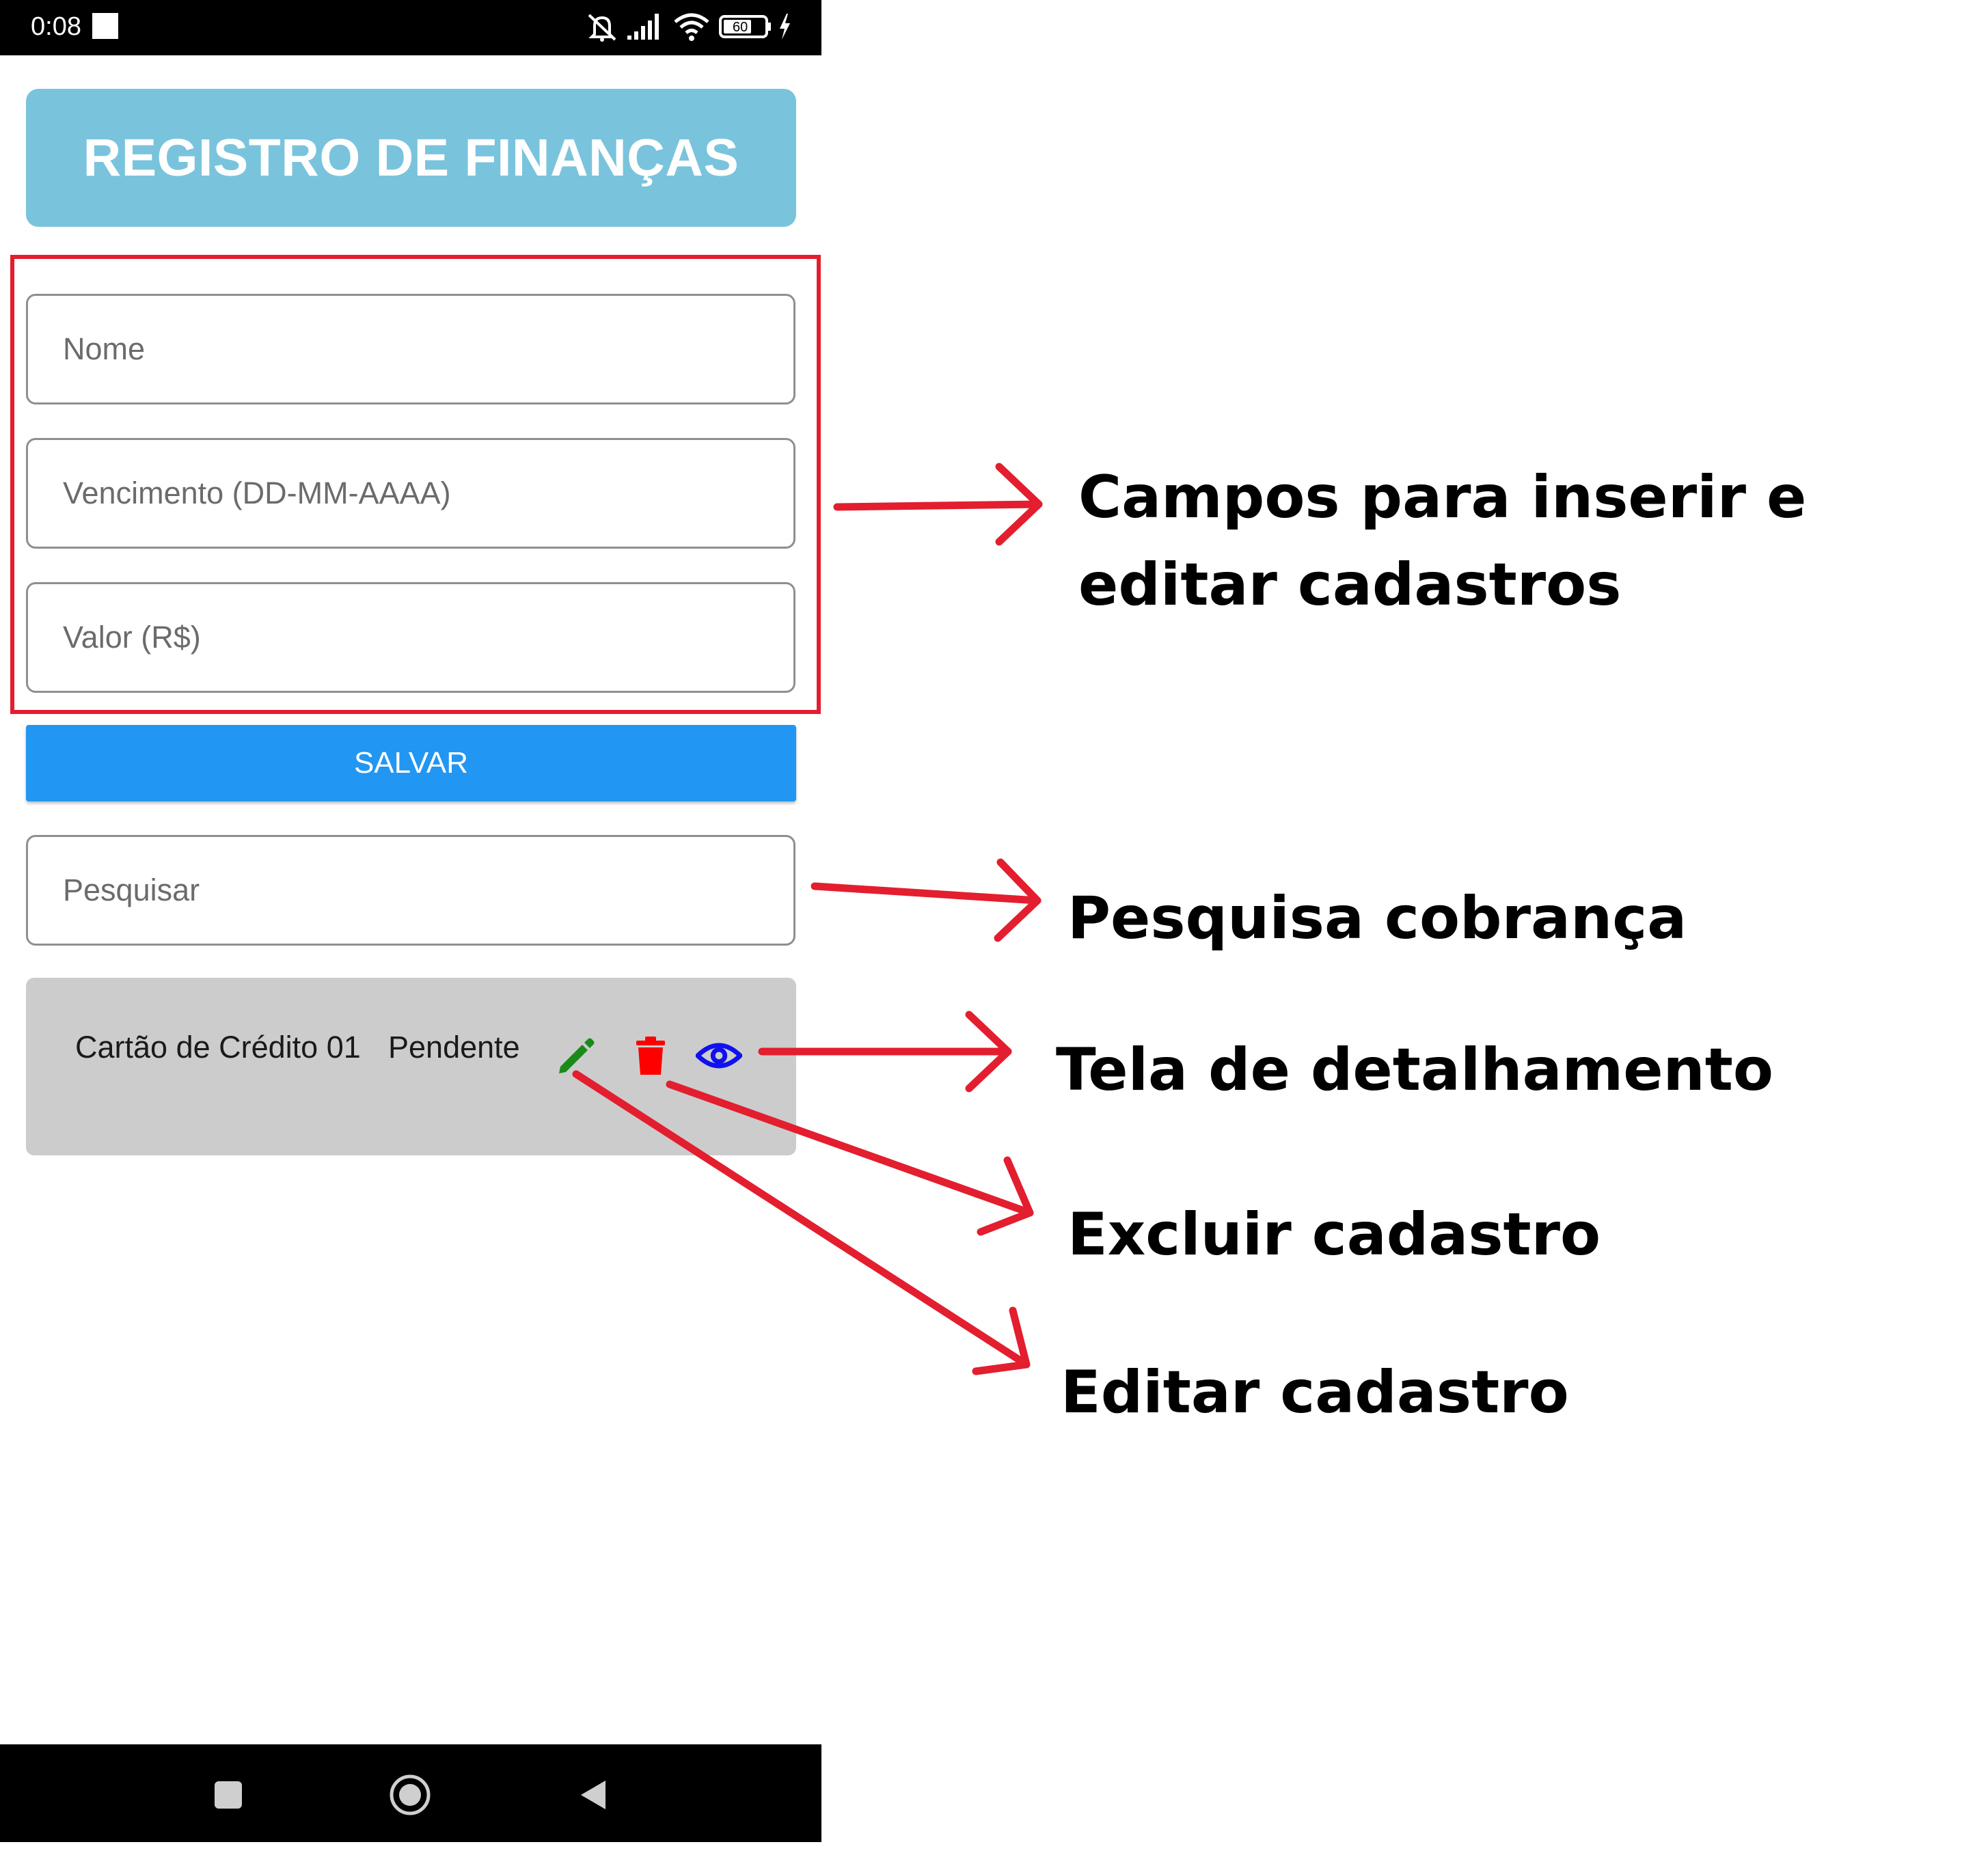  I want to click on search-field, so click(410, 890).